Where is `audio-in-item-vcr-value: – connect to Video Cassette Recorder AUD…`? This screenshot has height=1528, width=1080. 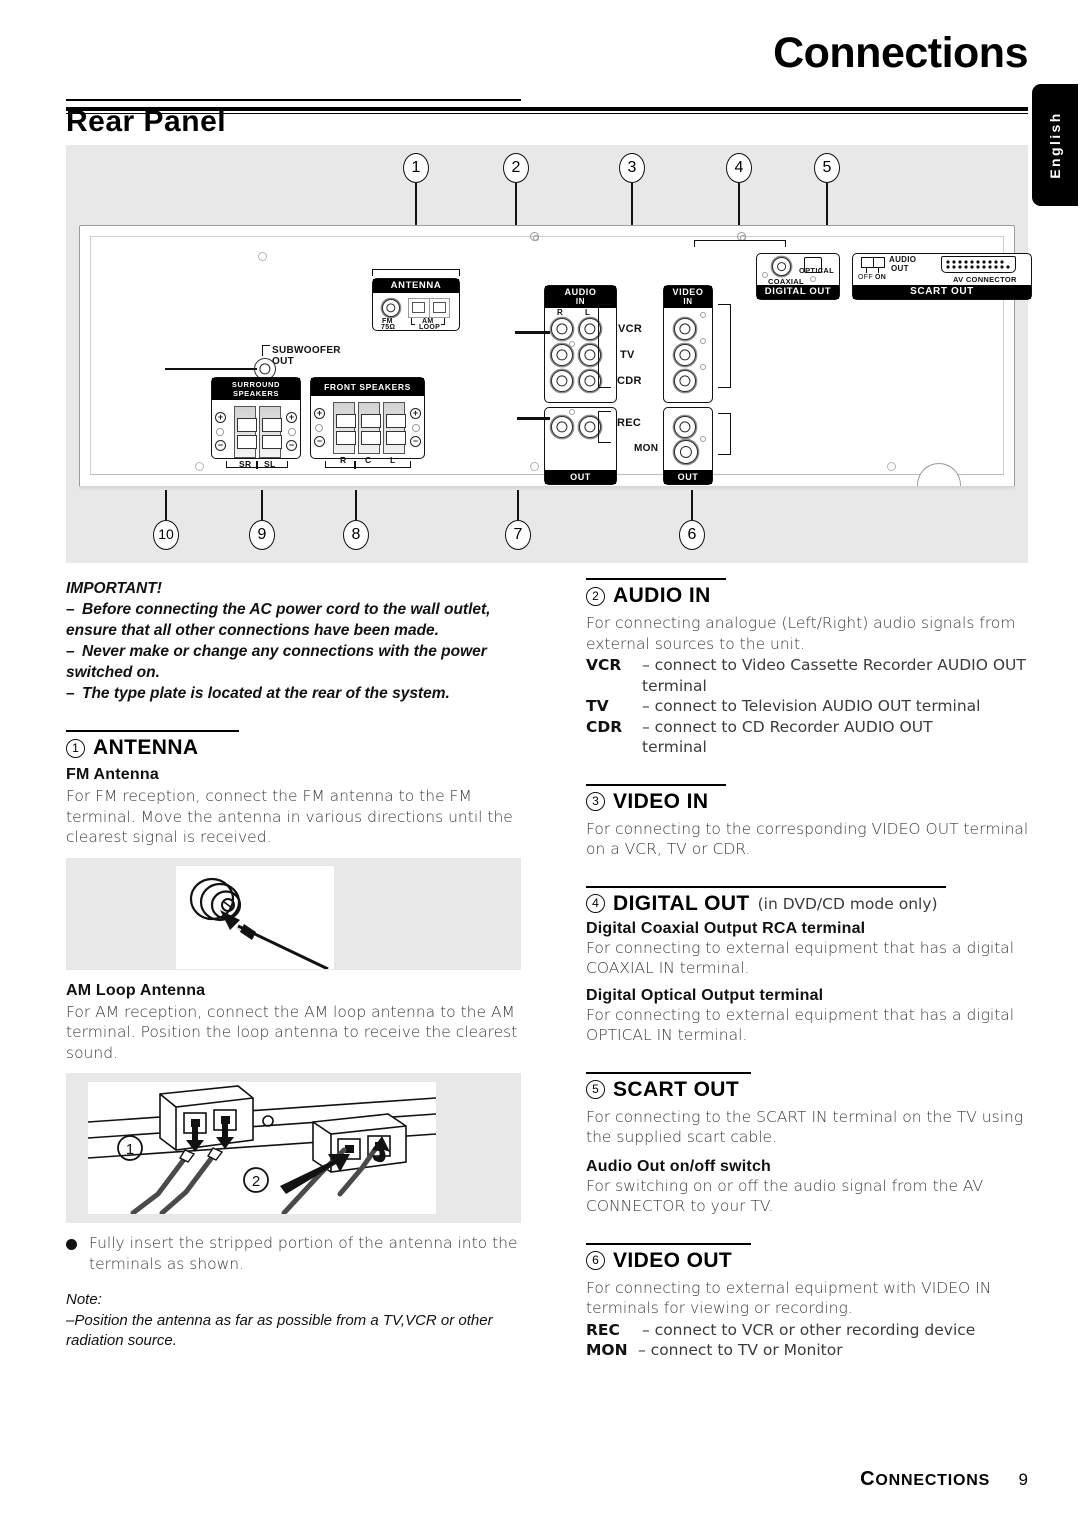 audio-in-item-vcr-value: – connect to Video Cassette Recorder AUD… is located at coordinates (834, 665).